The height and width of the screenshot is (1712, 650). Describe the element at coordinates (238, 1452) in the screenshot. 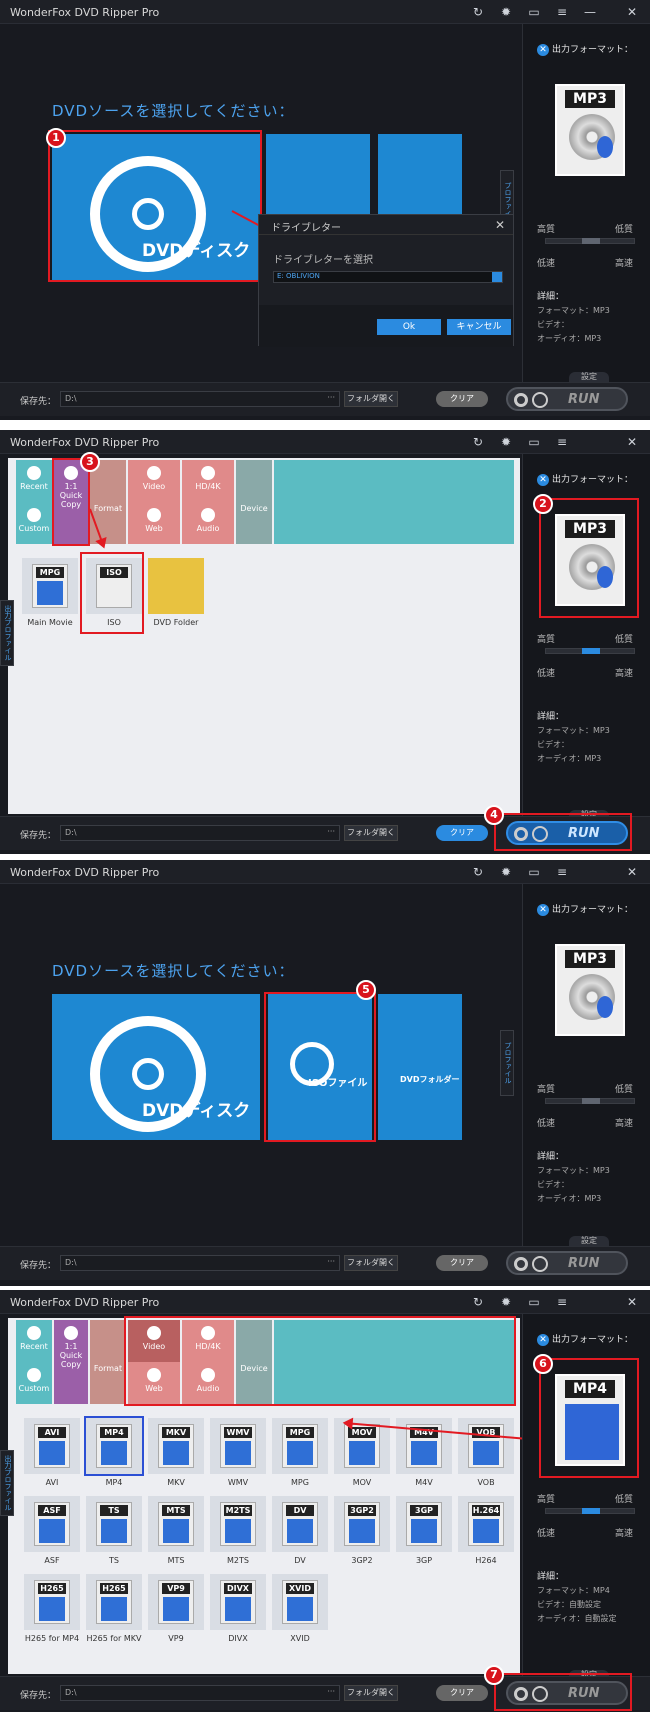

I see `format-item-wmv: WMV WMV` at that location.